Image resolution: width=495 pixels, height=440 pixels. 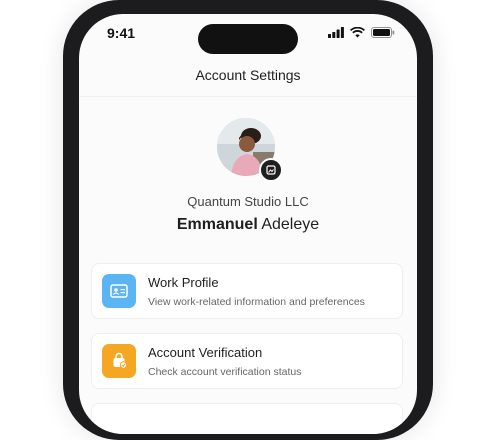 What do you see at coordinates (205, 352) in the screenshot?
I see `menu-item-title: Account Verification` at bounding box center [205, 352].